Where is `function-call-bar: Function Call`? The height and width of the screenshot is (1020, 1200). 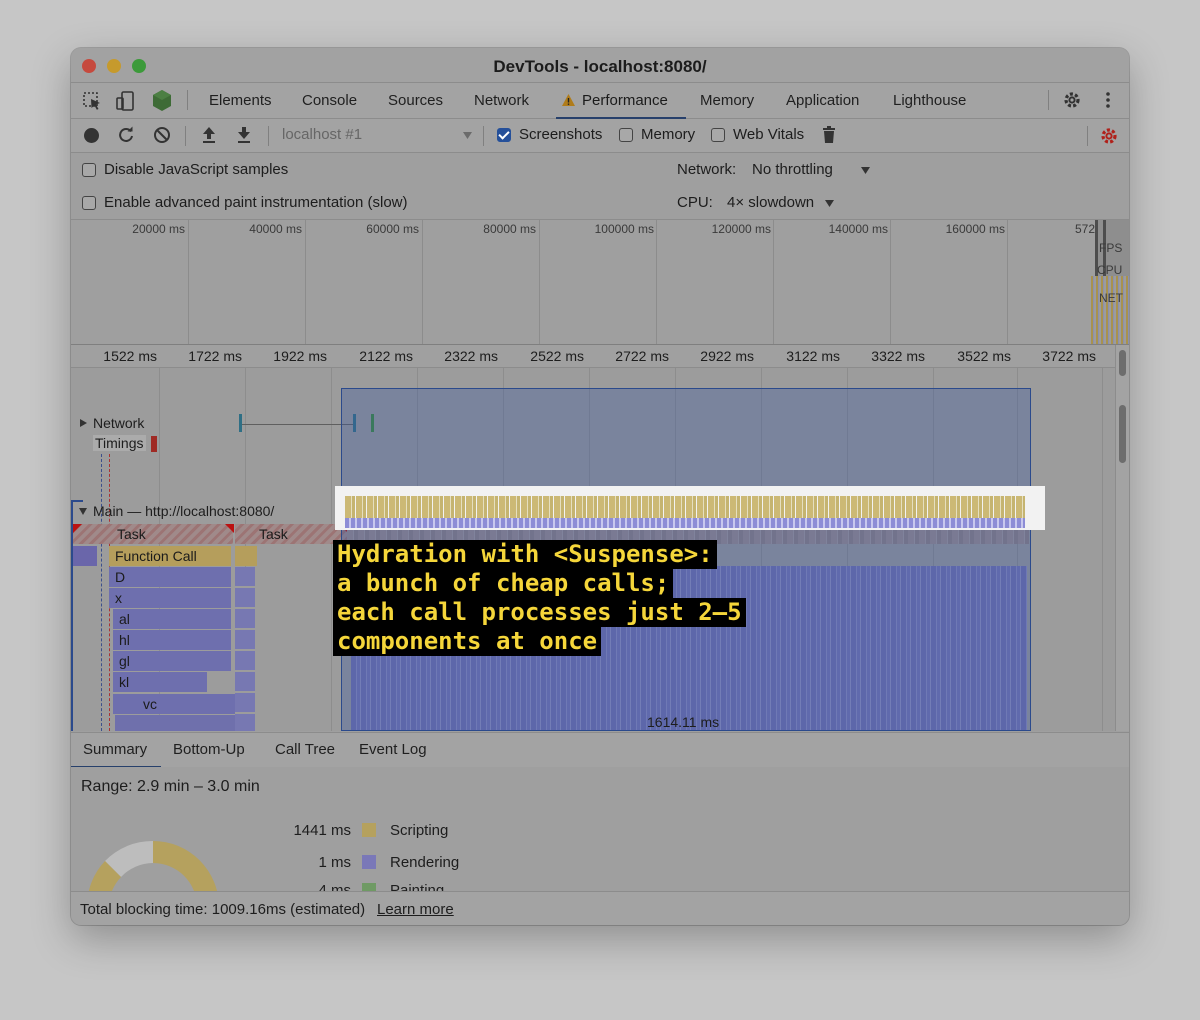 function-call-bar: Function Call is located at coordinates (170, 556).